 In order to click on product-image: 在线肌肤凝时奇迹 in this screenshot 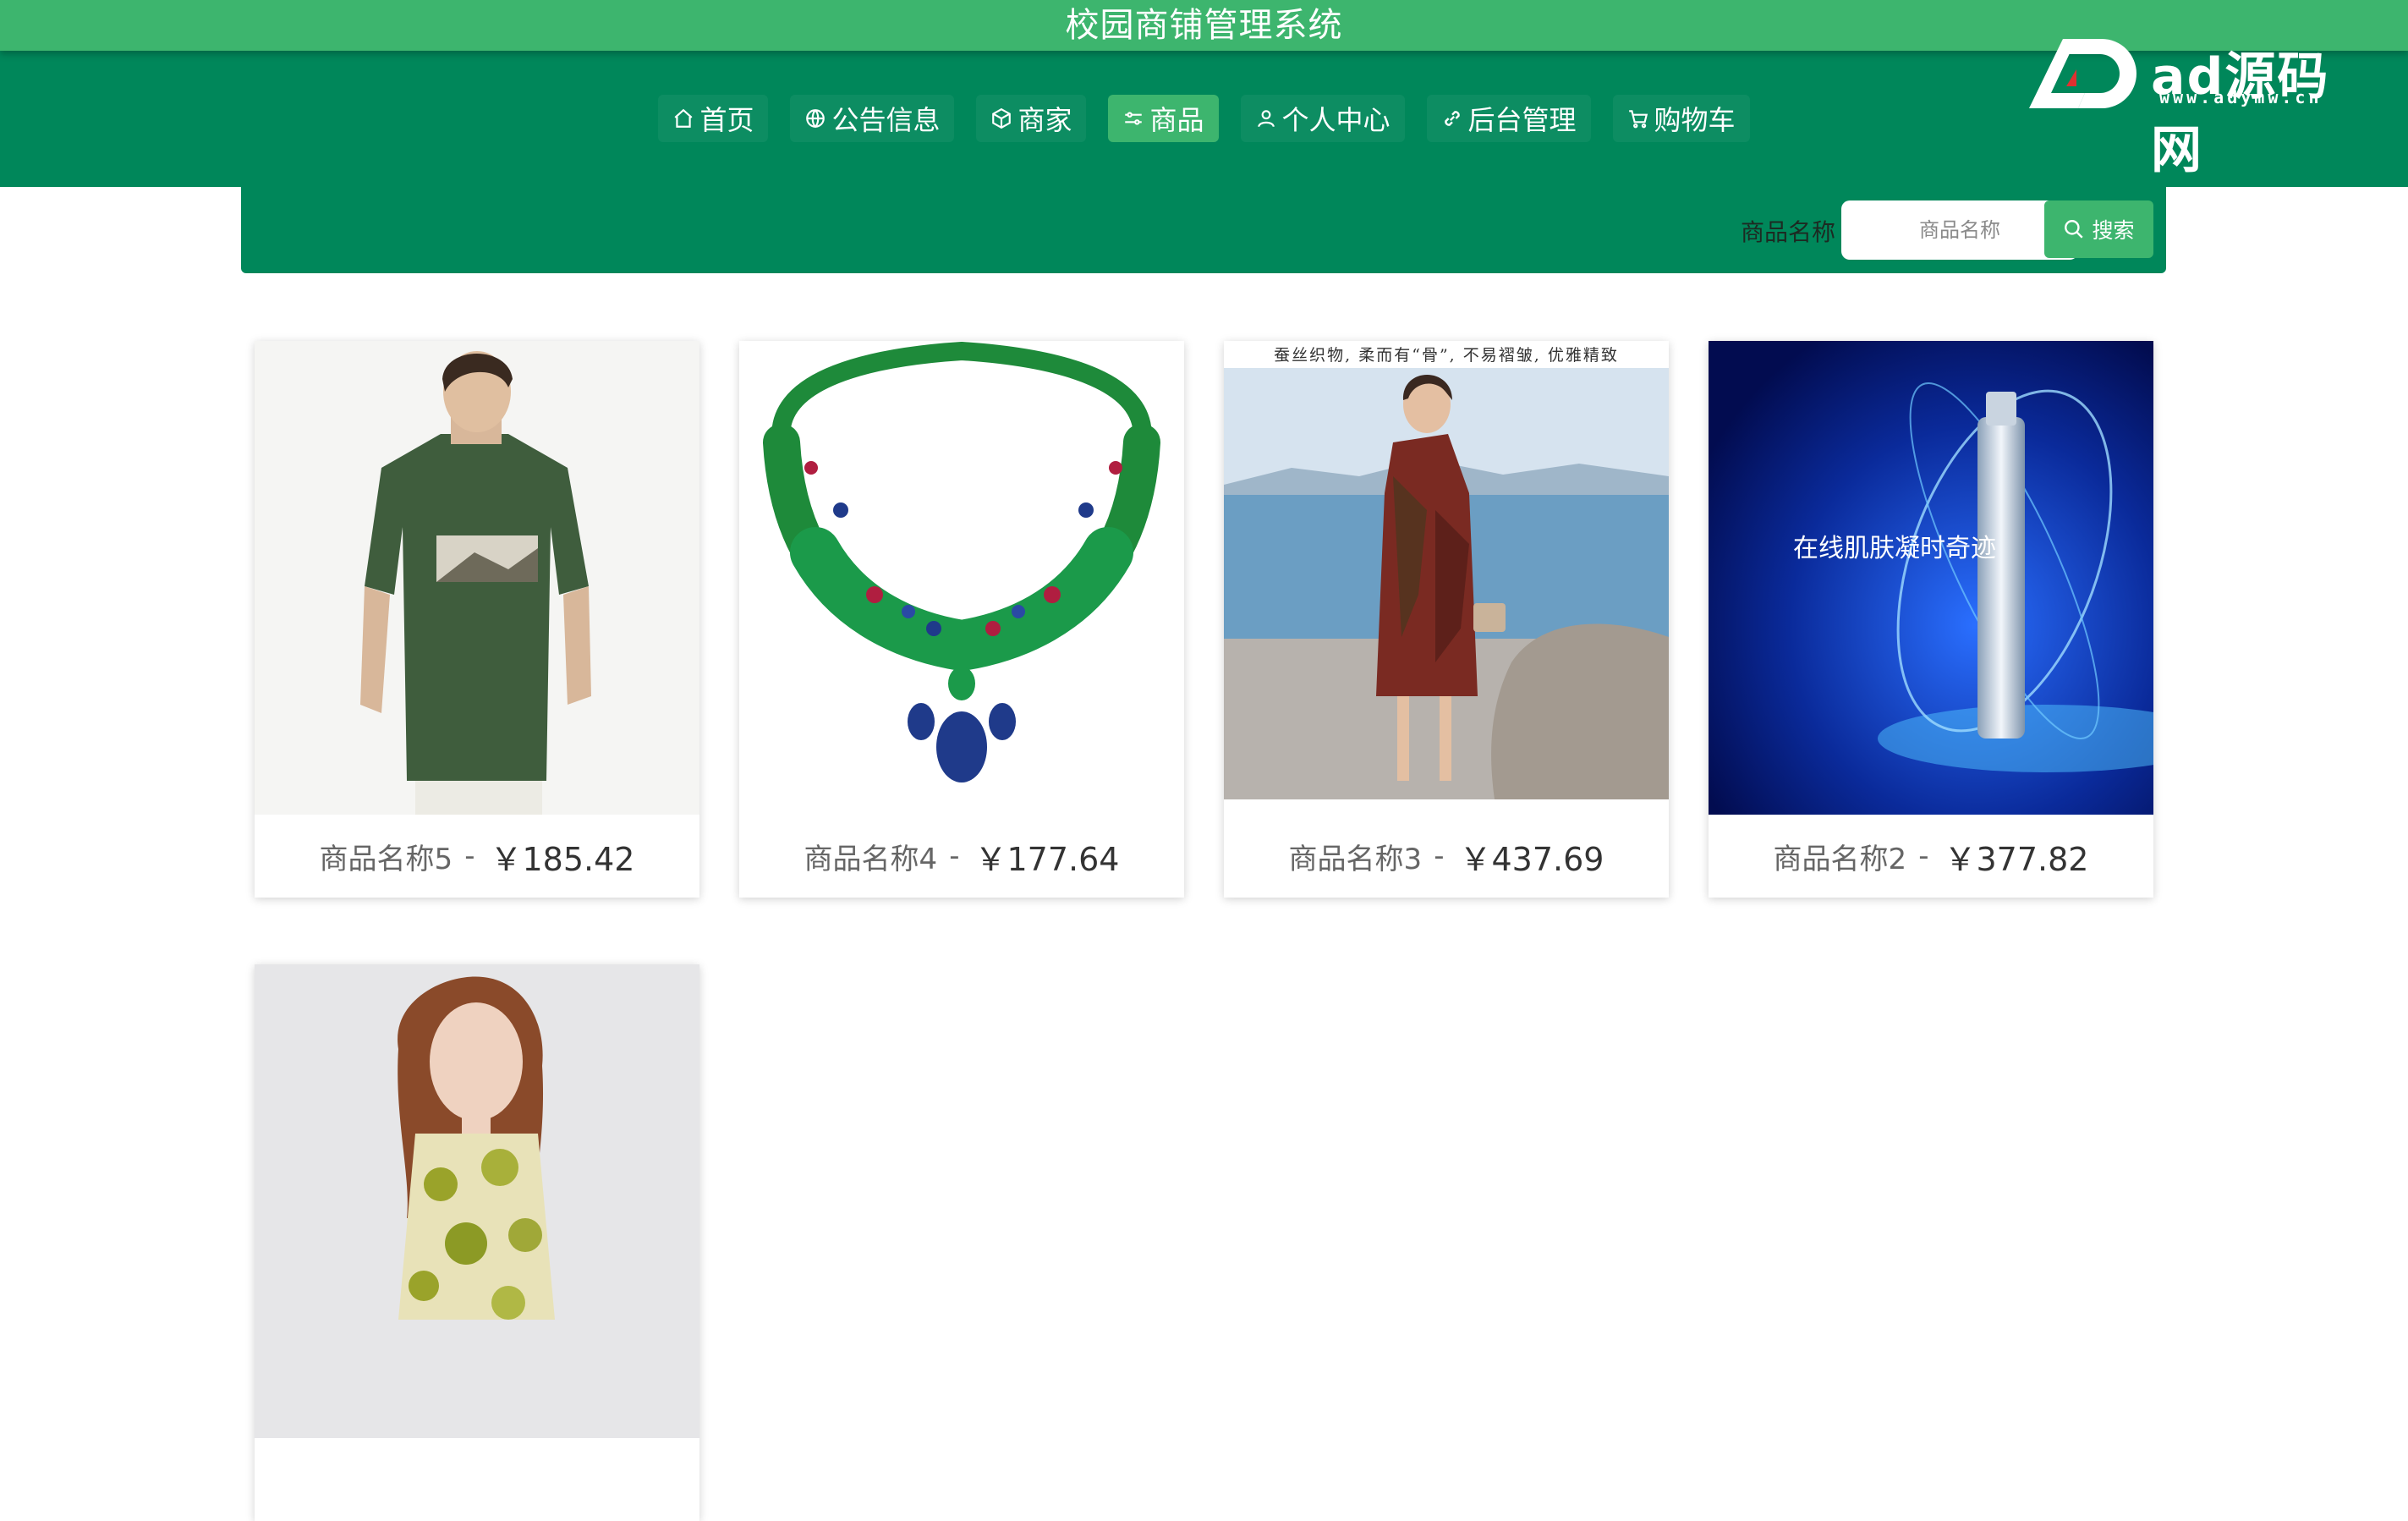, I will do `click(1931, 578)`.